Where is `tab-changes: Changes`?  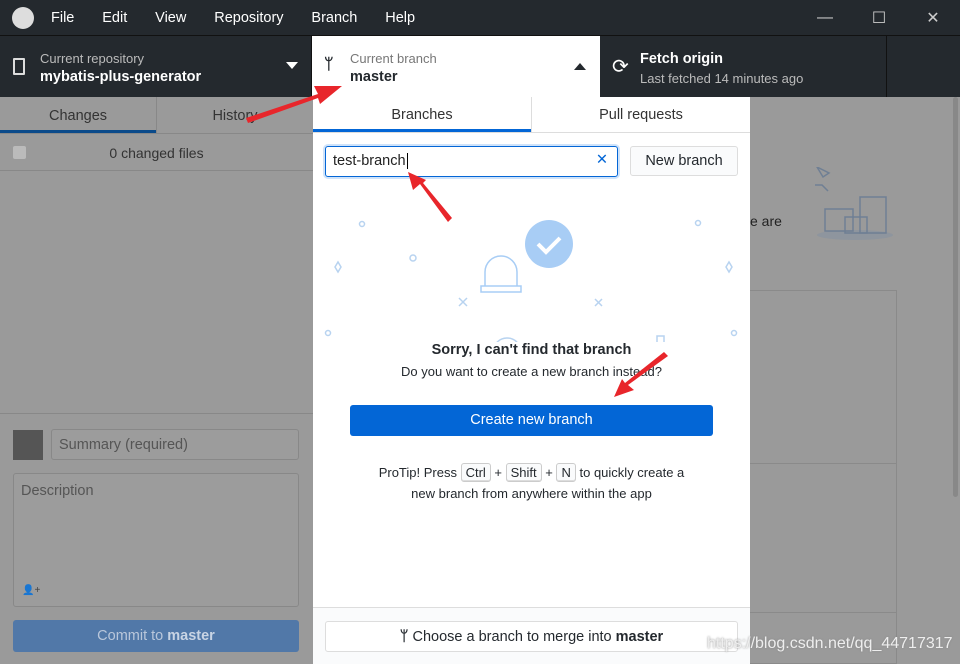
tab-changes: Changes is located at coordinates (78, 115).